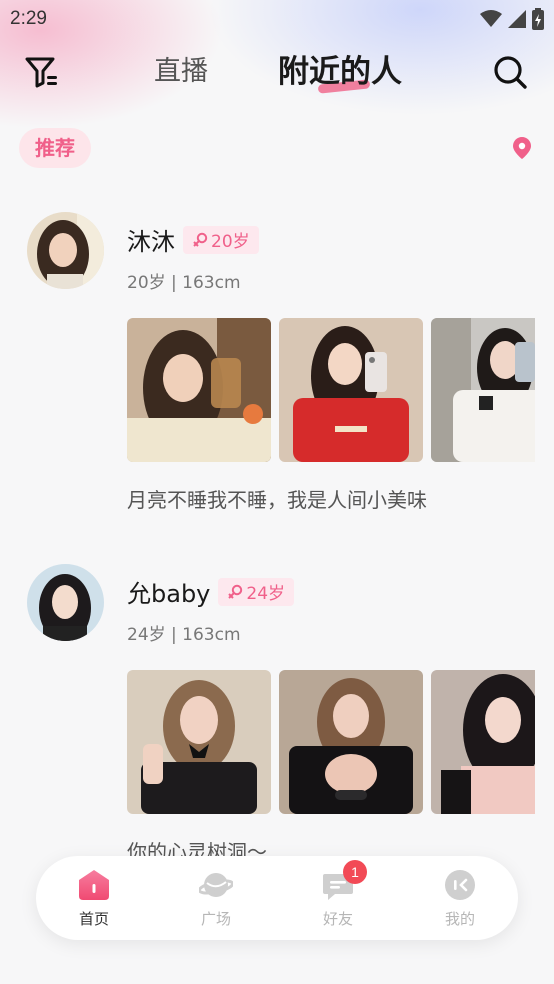 This screenshot has height=984, width=554. Describe the element at coordinates (151, 242) in the screenshot. I see `profile-name: 沐沐` at that location.